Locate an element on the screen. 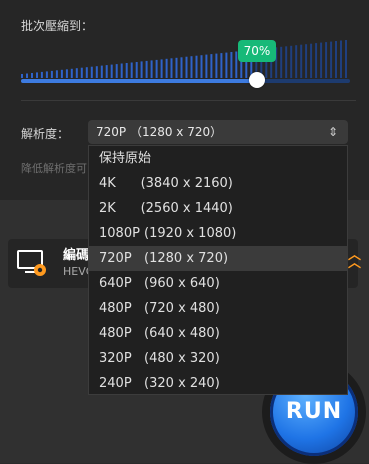  slider-knob is located at coordinates (257, 80).